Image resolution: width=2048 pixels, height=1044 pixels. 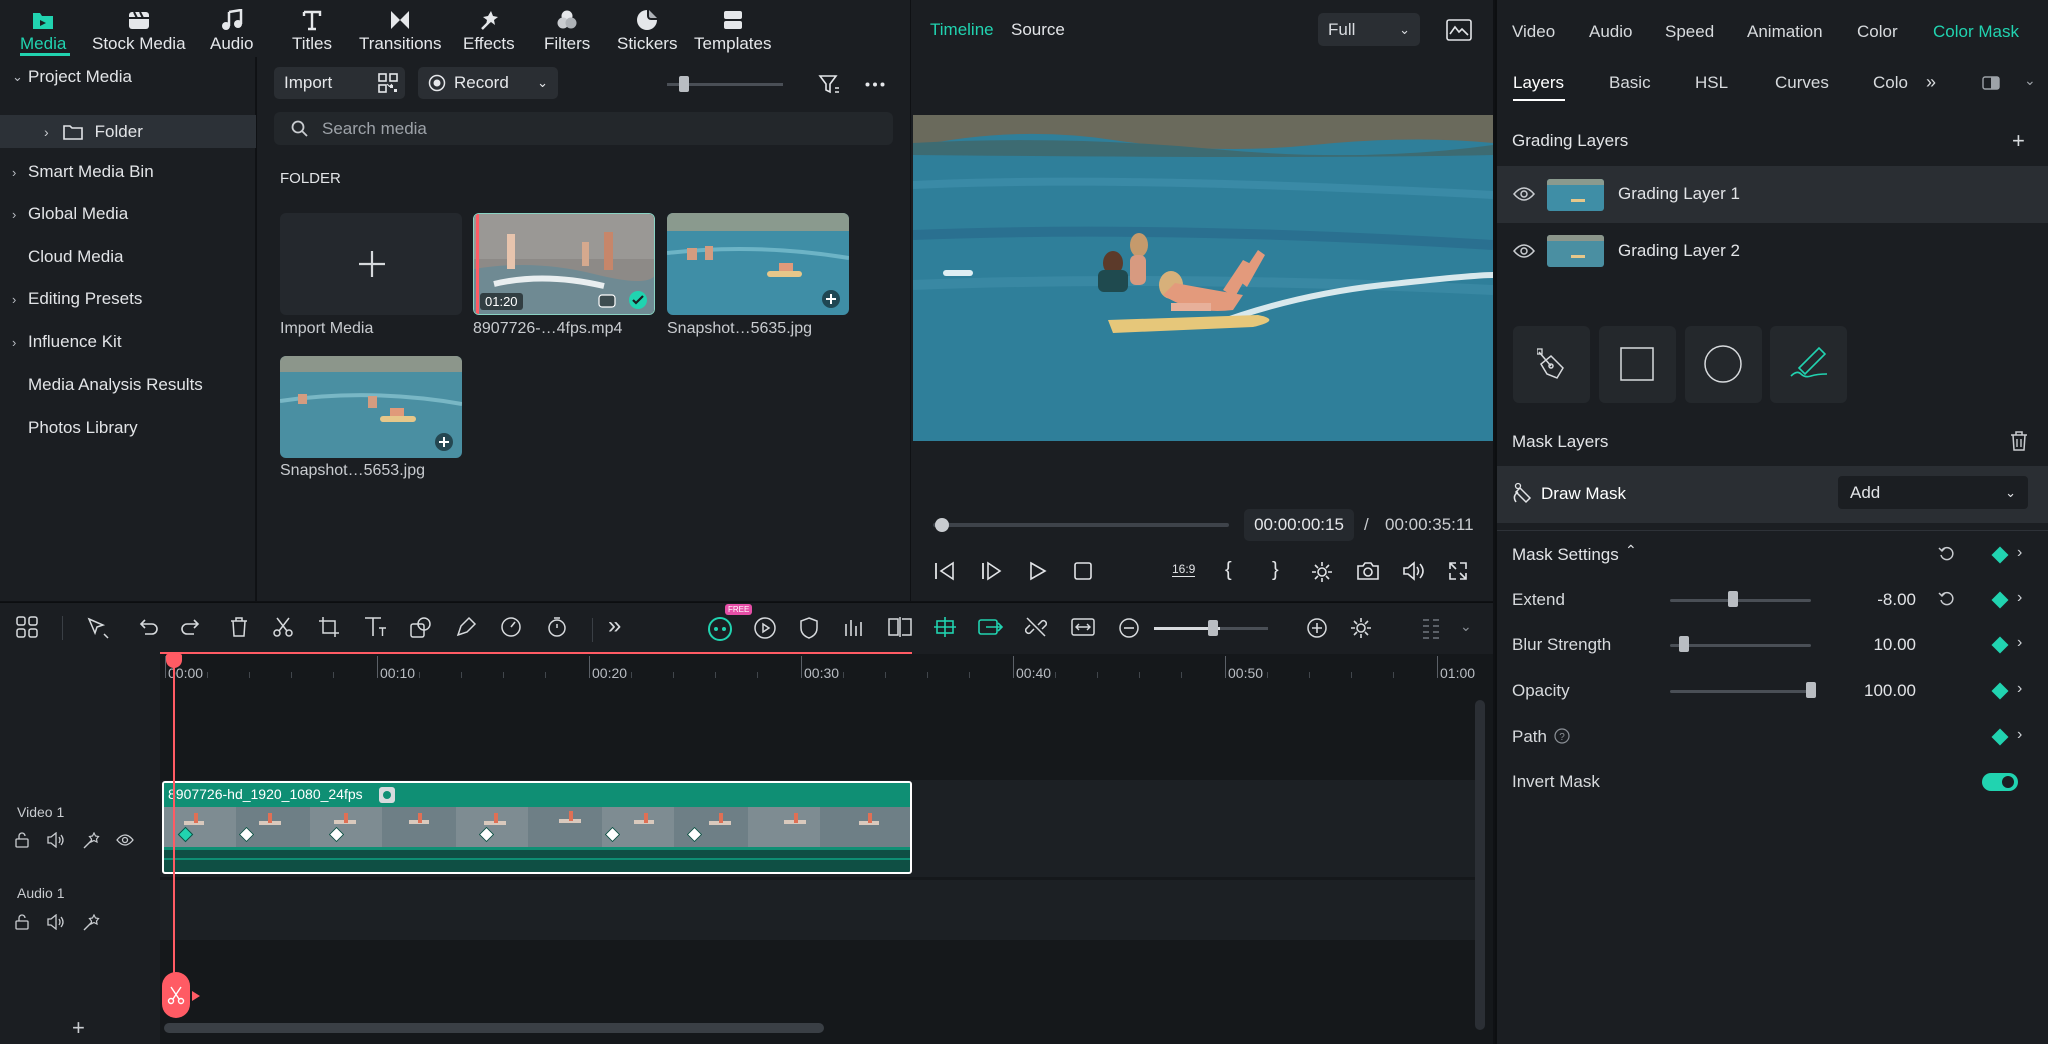 What do you see at coordinates (564, 264) in the screenshot?
I see `media-thumb-video: 01:20` at bounding box center [564, 264].